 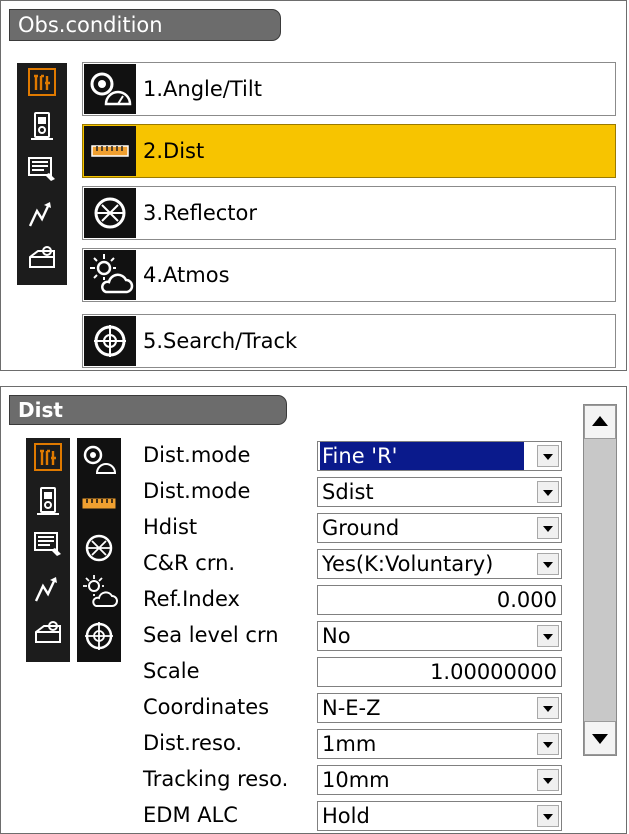 I want to click on dist-mode-2-value: Sdist, so click(x=348, y=492).